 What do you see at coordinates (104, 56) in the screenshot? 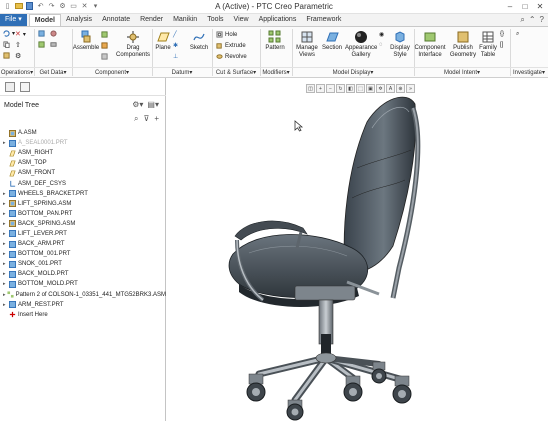
I see `package-button` at bounding box center [104, 56].